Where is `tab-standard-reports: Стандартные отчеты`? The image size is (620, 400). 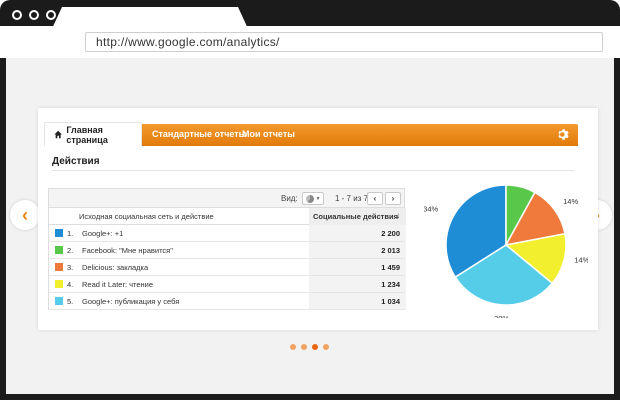 tab-standard-reports: Стандартные отчеты is located at coordinates (199, 134).